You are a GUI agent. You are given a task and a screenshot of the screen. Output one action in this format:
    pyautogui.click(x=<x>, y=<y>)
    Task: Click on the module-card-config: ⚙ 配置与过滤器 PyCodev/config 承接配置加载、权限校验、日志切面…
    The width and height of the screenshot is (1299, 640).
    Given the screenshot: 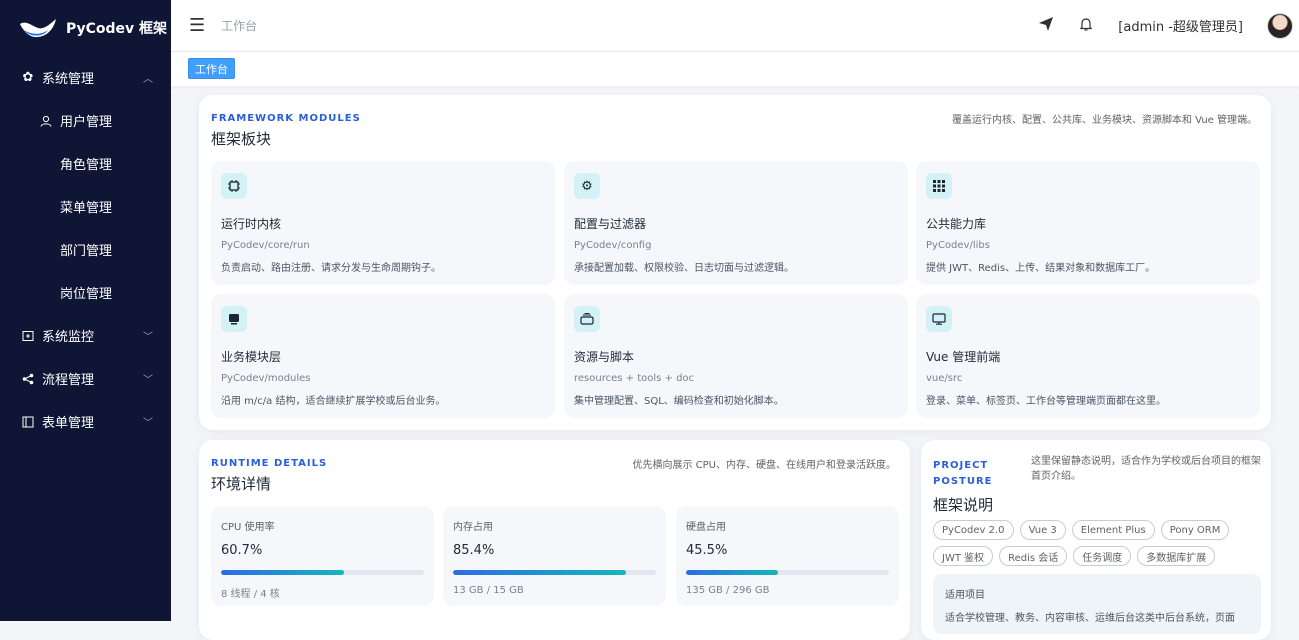 What is the action you would take?
    pyautogui.click(x=736, y=223)
    